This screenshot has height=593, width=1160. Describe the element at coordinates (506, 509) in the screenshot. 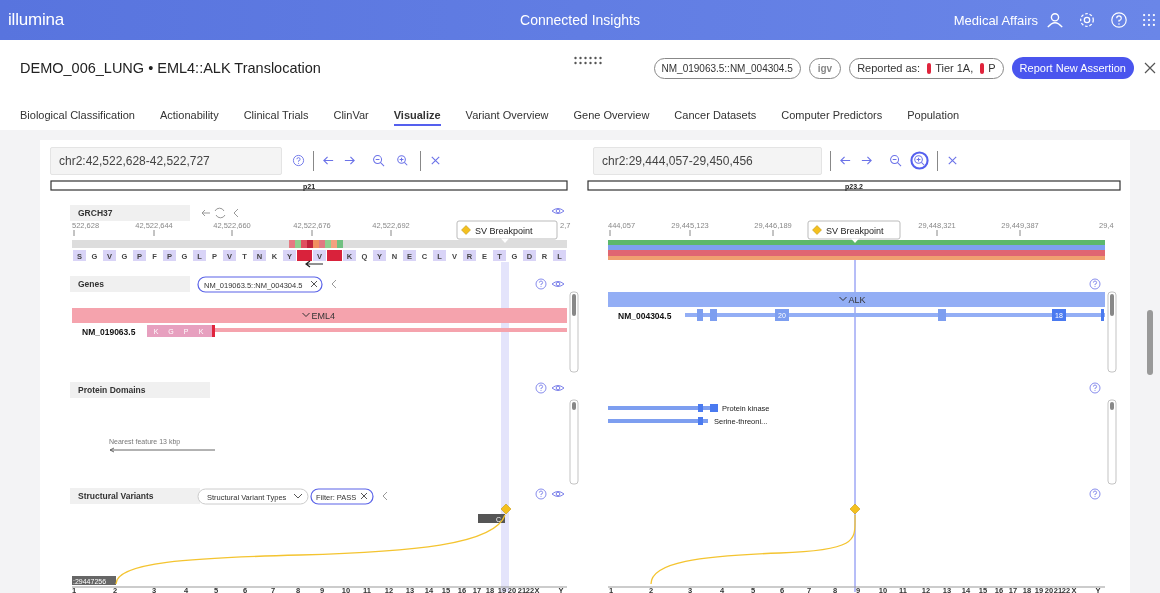

I see `breakpoint-diamond` at that location.